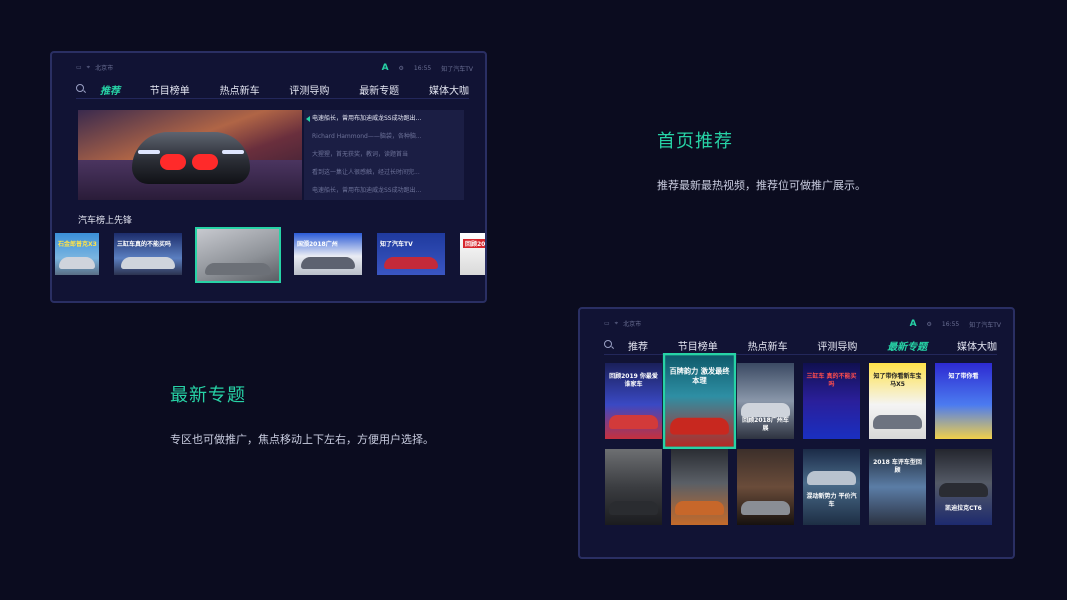 The height and width of the screenshot is (600, 1067). Describe the element at coordinates (208, 395) in the screenshot. I see `caption-title: 最新专题` at that location.